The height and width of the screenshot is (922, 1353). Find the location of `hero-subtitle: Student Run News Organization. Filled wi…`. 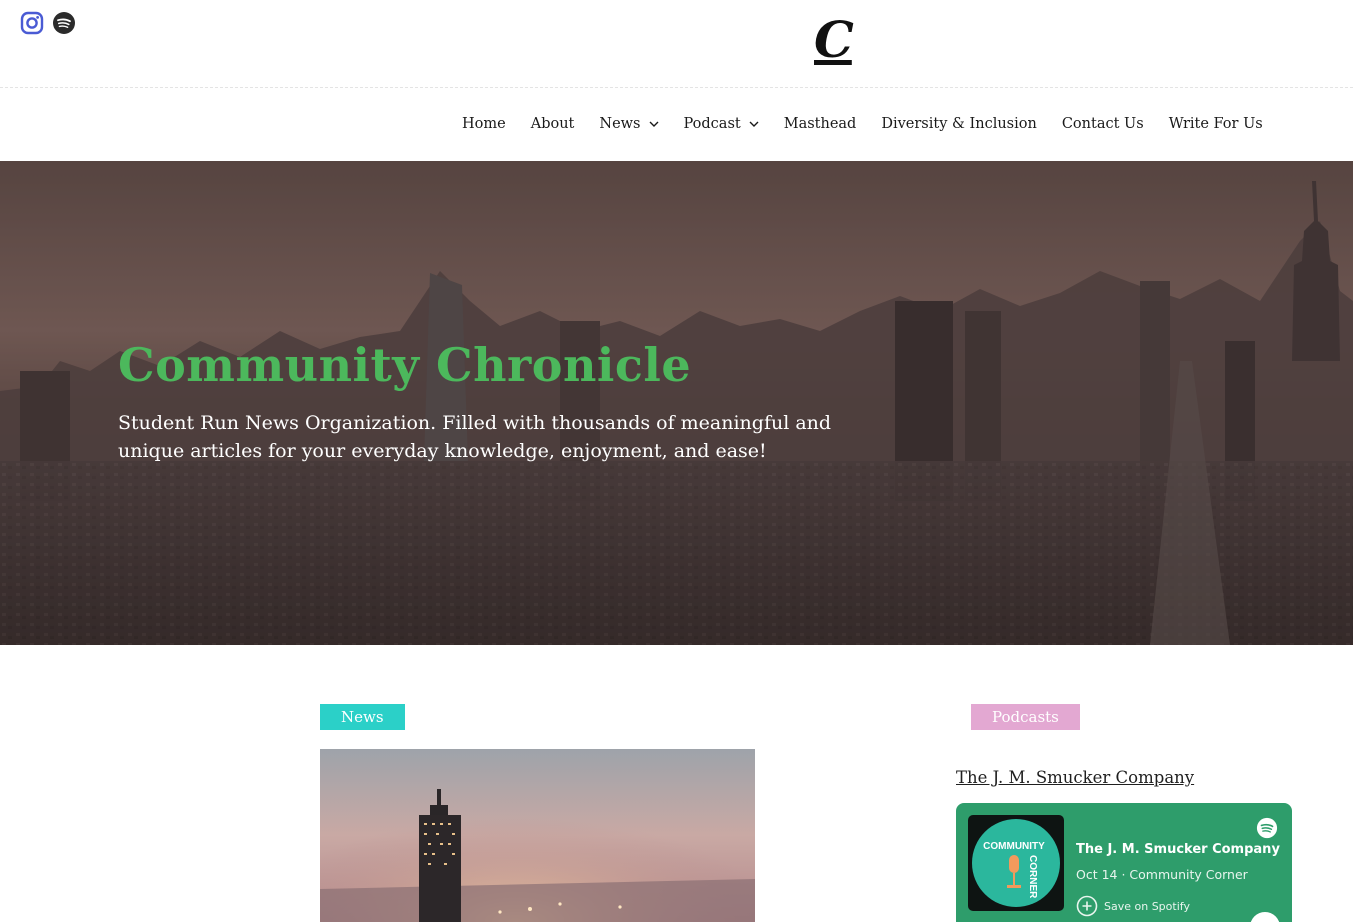

hero-subtitle: Student Run News Organization. Filled wi… is located at coordinates (475, 437).